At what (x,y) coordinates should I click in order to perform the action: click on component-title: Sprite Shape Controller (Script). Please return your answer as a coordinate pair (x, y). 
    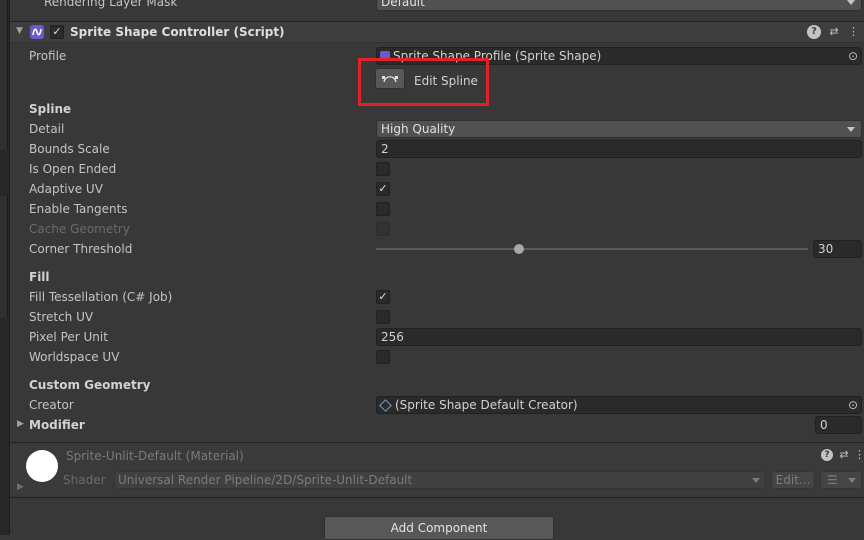
    Looking at the image, I should click on (177, 32).